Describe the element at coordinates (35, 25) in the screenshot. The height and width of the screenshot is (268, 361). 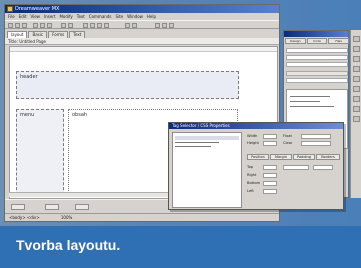
I see `toolbar-cut-icon` at that location.